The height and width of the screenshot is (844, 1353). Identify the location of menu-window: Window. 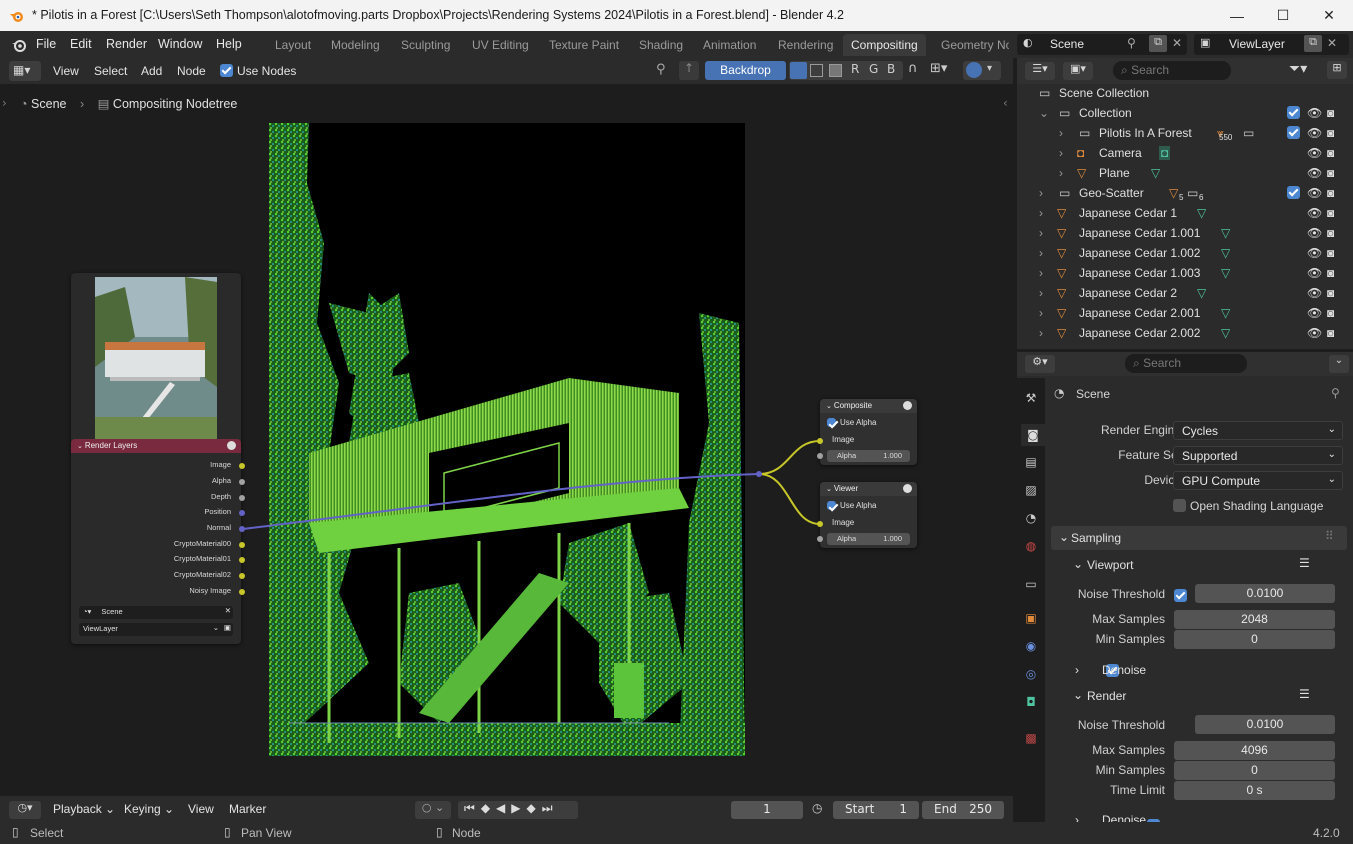
(180, 44).